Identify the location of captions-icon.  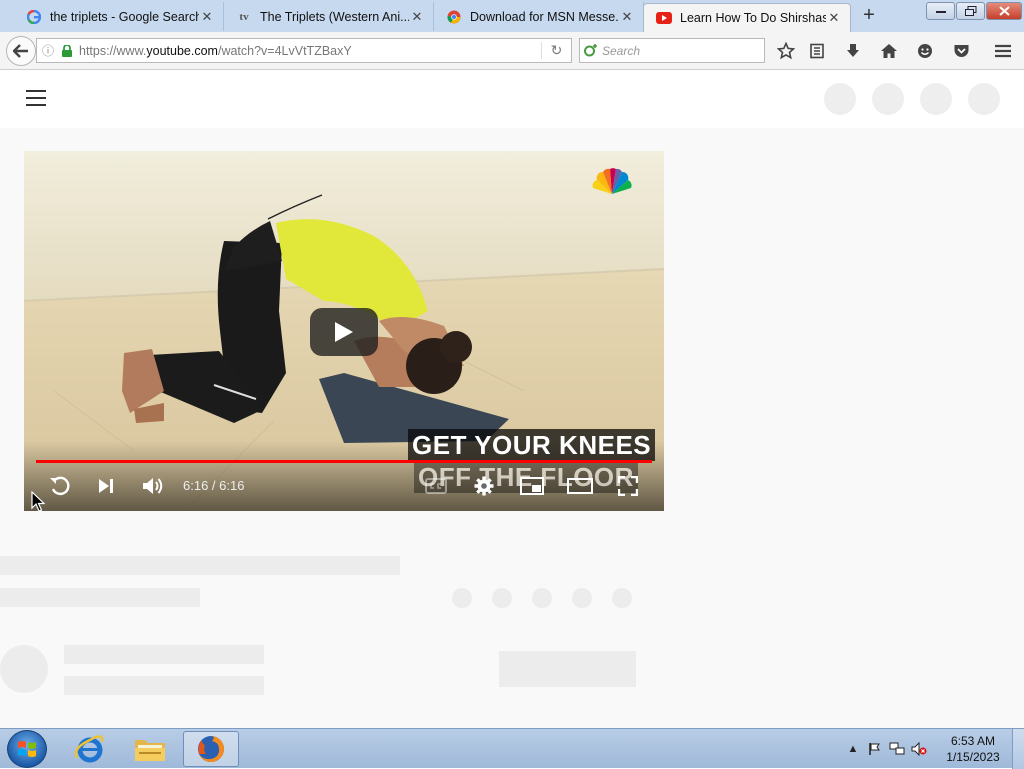
(436, 486).